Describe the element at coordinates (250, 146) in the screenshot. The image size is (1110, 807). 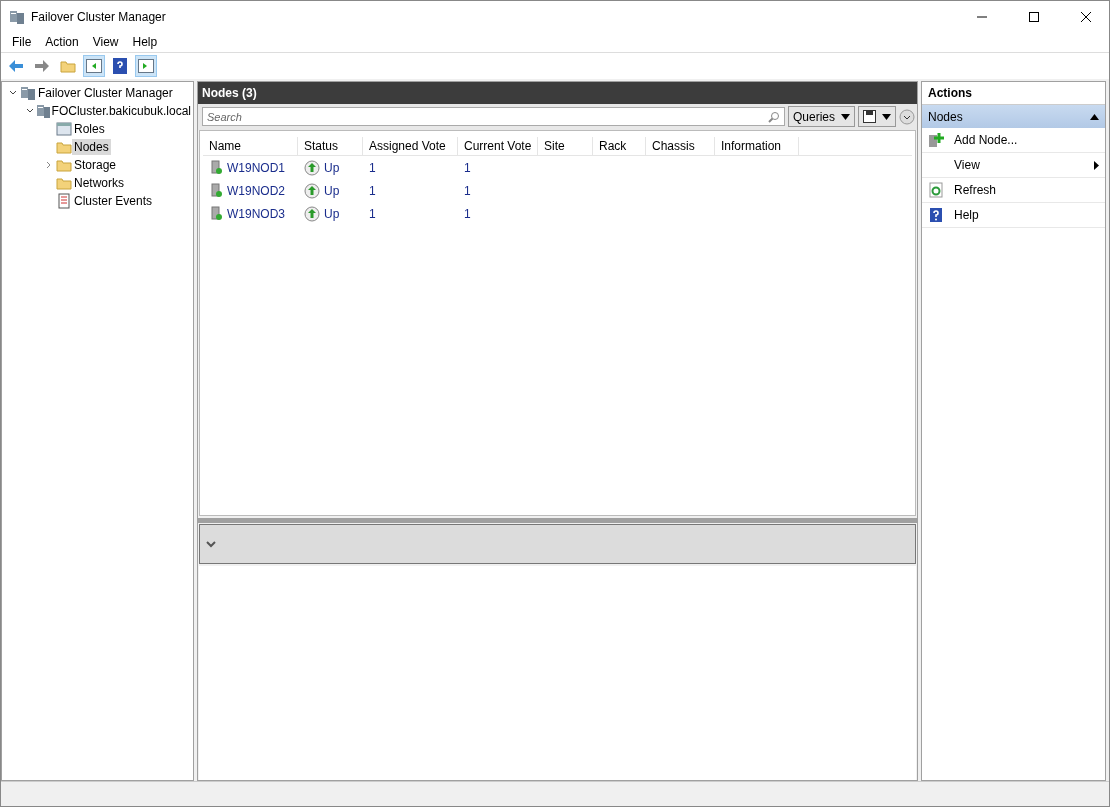
I see `column-header: Name` at that location.